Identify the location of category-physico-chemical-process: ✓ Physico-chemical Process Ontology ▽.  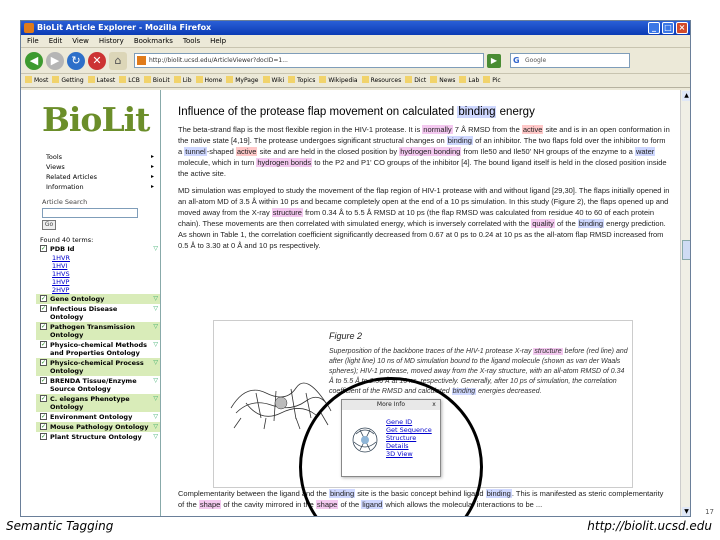
(98, 367).